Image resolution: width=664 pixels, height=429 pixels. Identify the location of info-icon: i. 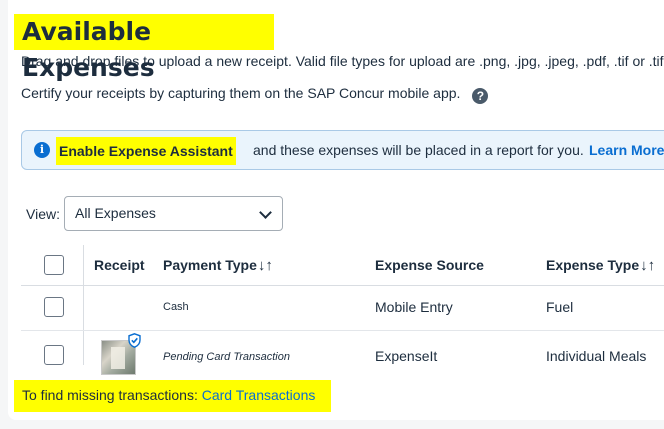
(42, 150).